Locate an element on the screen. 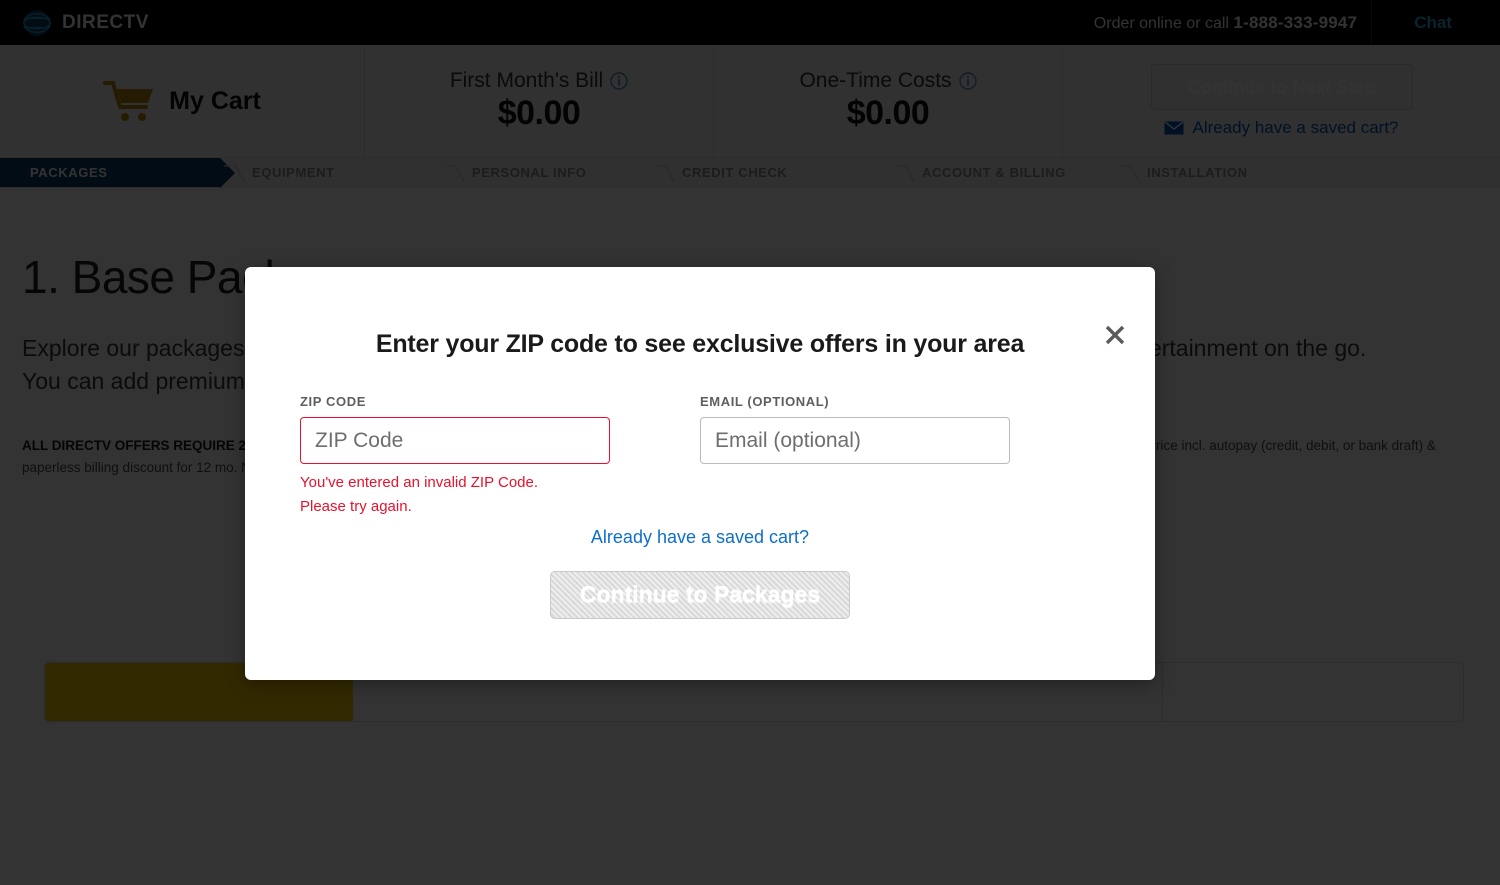 The height and width of the screenshot is (885, 1500). modal-saved-cart-row: Already have a saved cart? is located at coordinates (700, 537).